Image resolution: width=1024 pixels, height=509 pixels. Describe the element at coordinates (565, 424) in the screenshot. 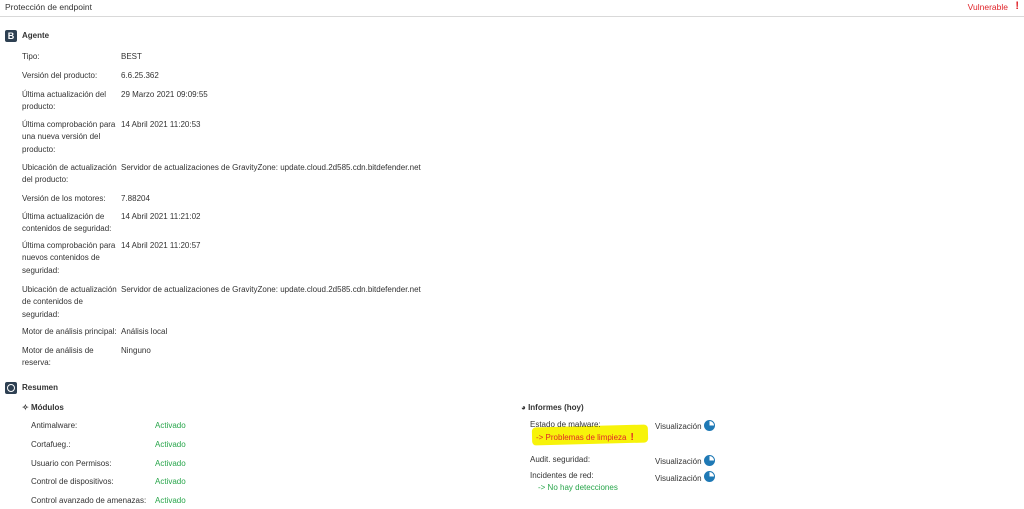

I see `report-label: Estado de malware:` at that location.